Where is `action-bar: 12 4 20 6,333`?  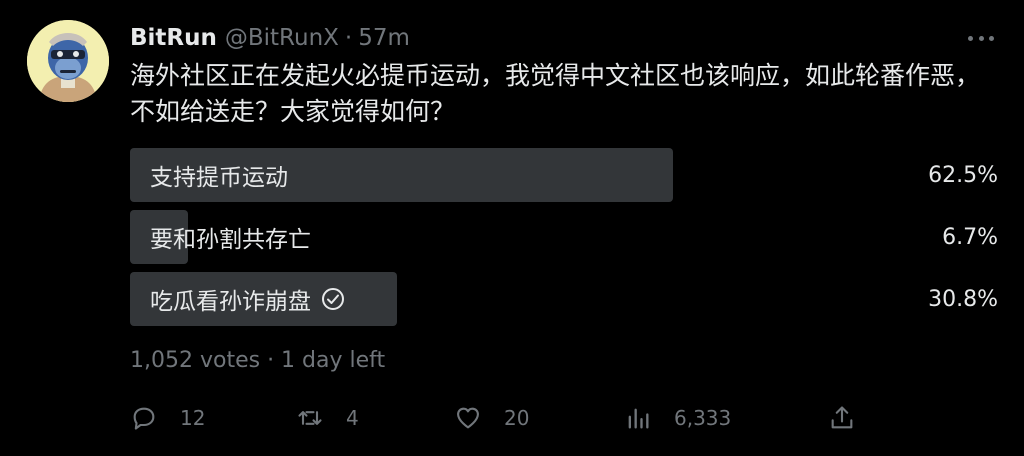
action-bar: 12 4 20 6,333 is located at coordinates (495, 418).